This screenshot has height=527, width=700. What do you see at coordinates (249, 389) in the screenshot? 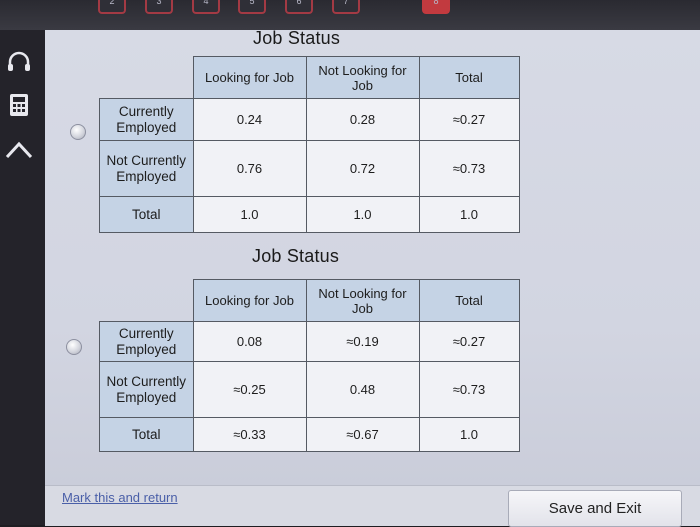
I see `table-cell: ≈0.25` at bounding box center [249, 389].